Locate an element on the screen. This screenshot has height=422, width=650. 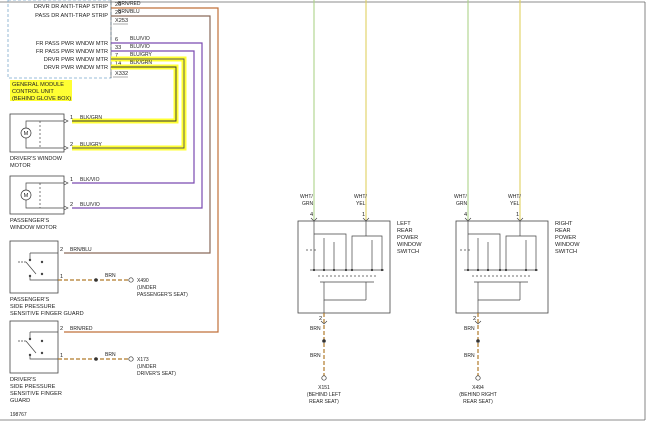
pass-motor-wire-2: BLU/VIO is located at coordinates (90, 205).